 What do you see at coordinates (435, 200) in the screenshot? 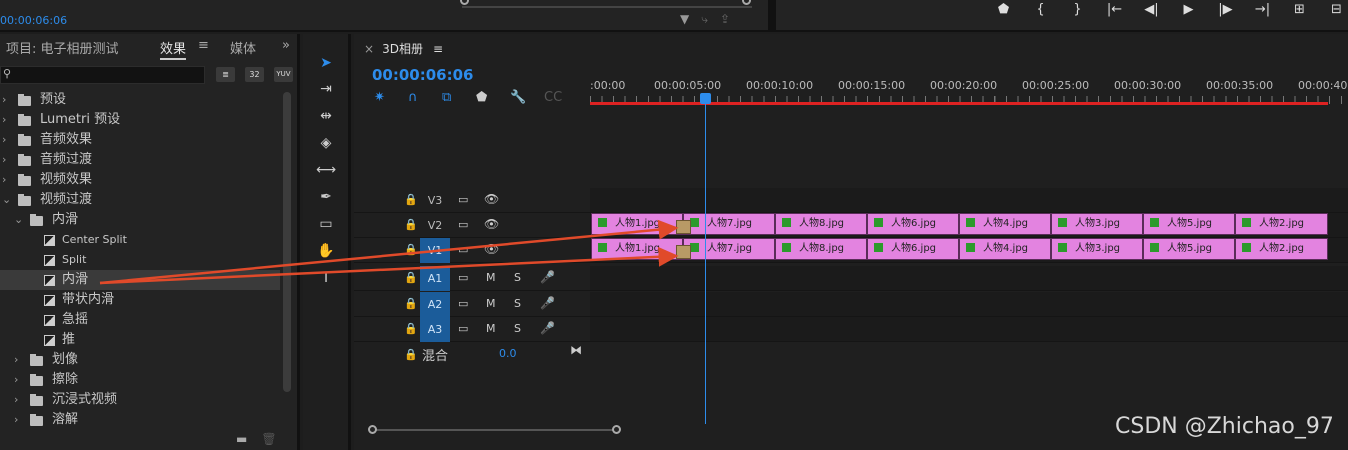
I see `track-target: V3` at bounding box center [435, 200].